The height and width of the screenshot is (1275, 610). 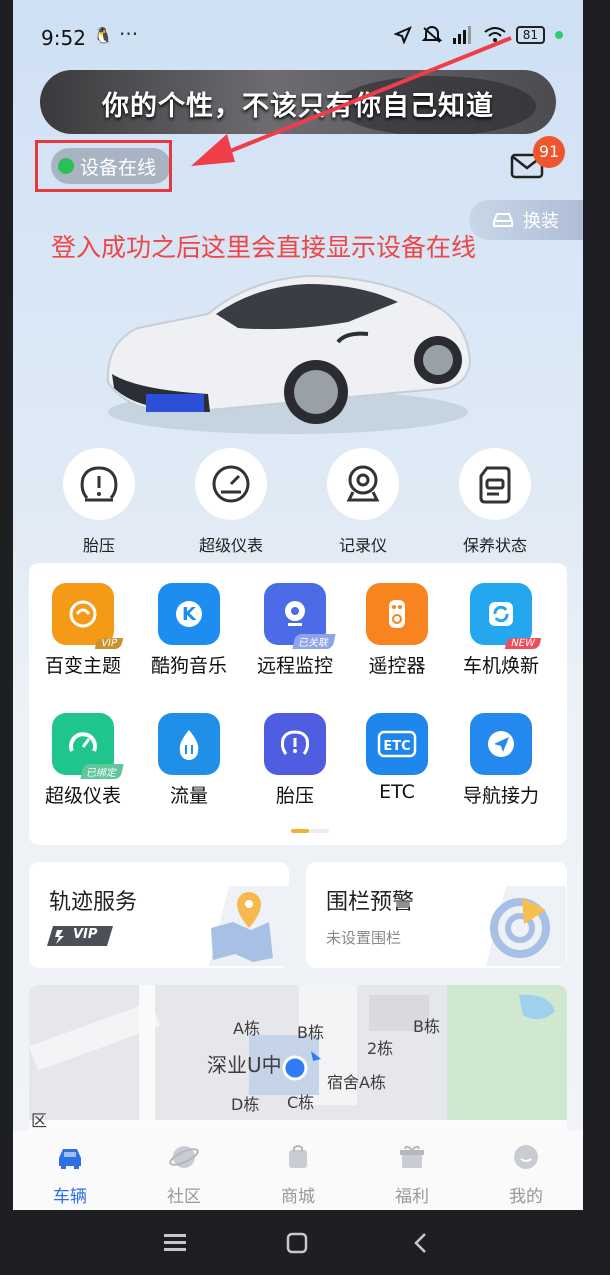 I want to click on home-icon, so click(x=297, y=1243).